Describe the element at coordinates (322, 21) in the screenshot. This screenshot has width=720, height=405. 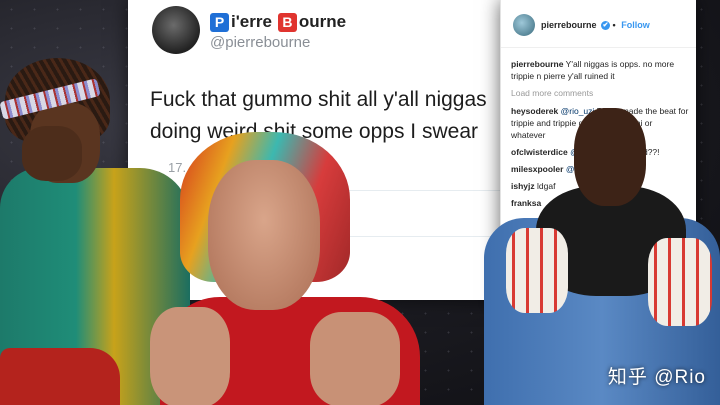
I see `tweet-name-part: ourne` at that location.